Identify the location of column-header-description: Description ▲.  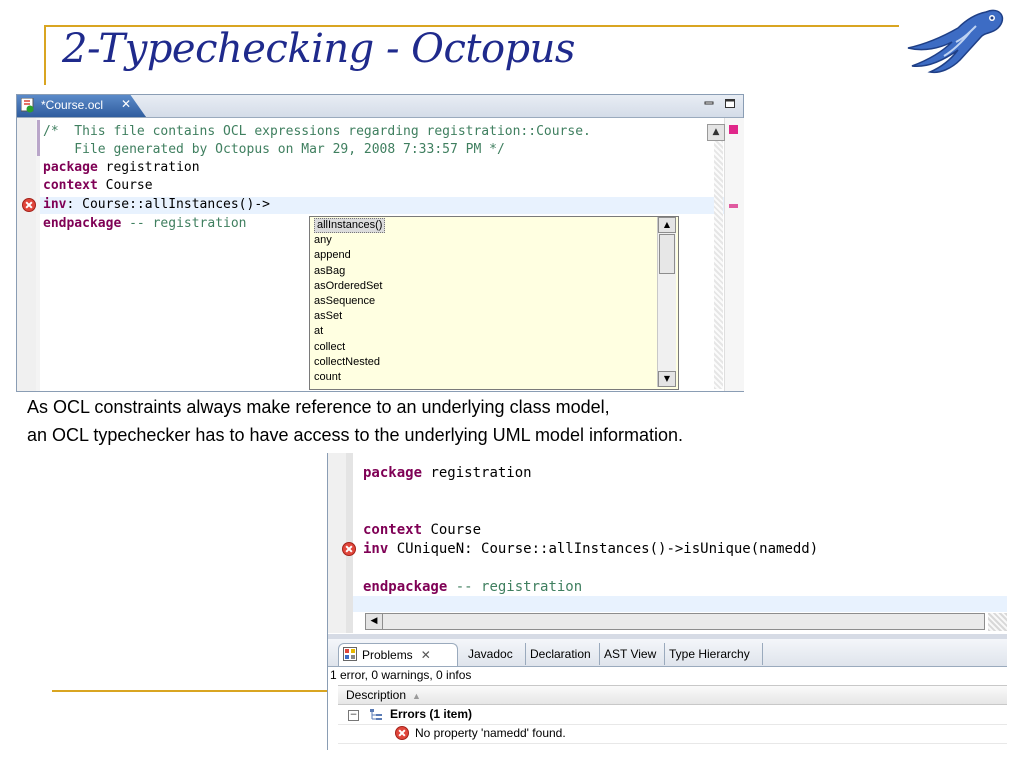
(672, 695).